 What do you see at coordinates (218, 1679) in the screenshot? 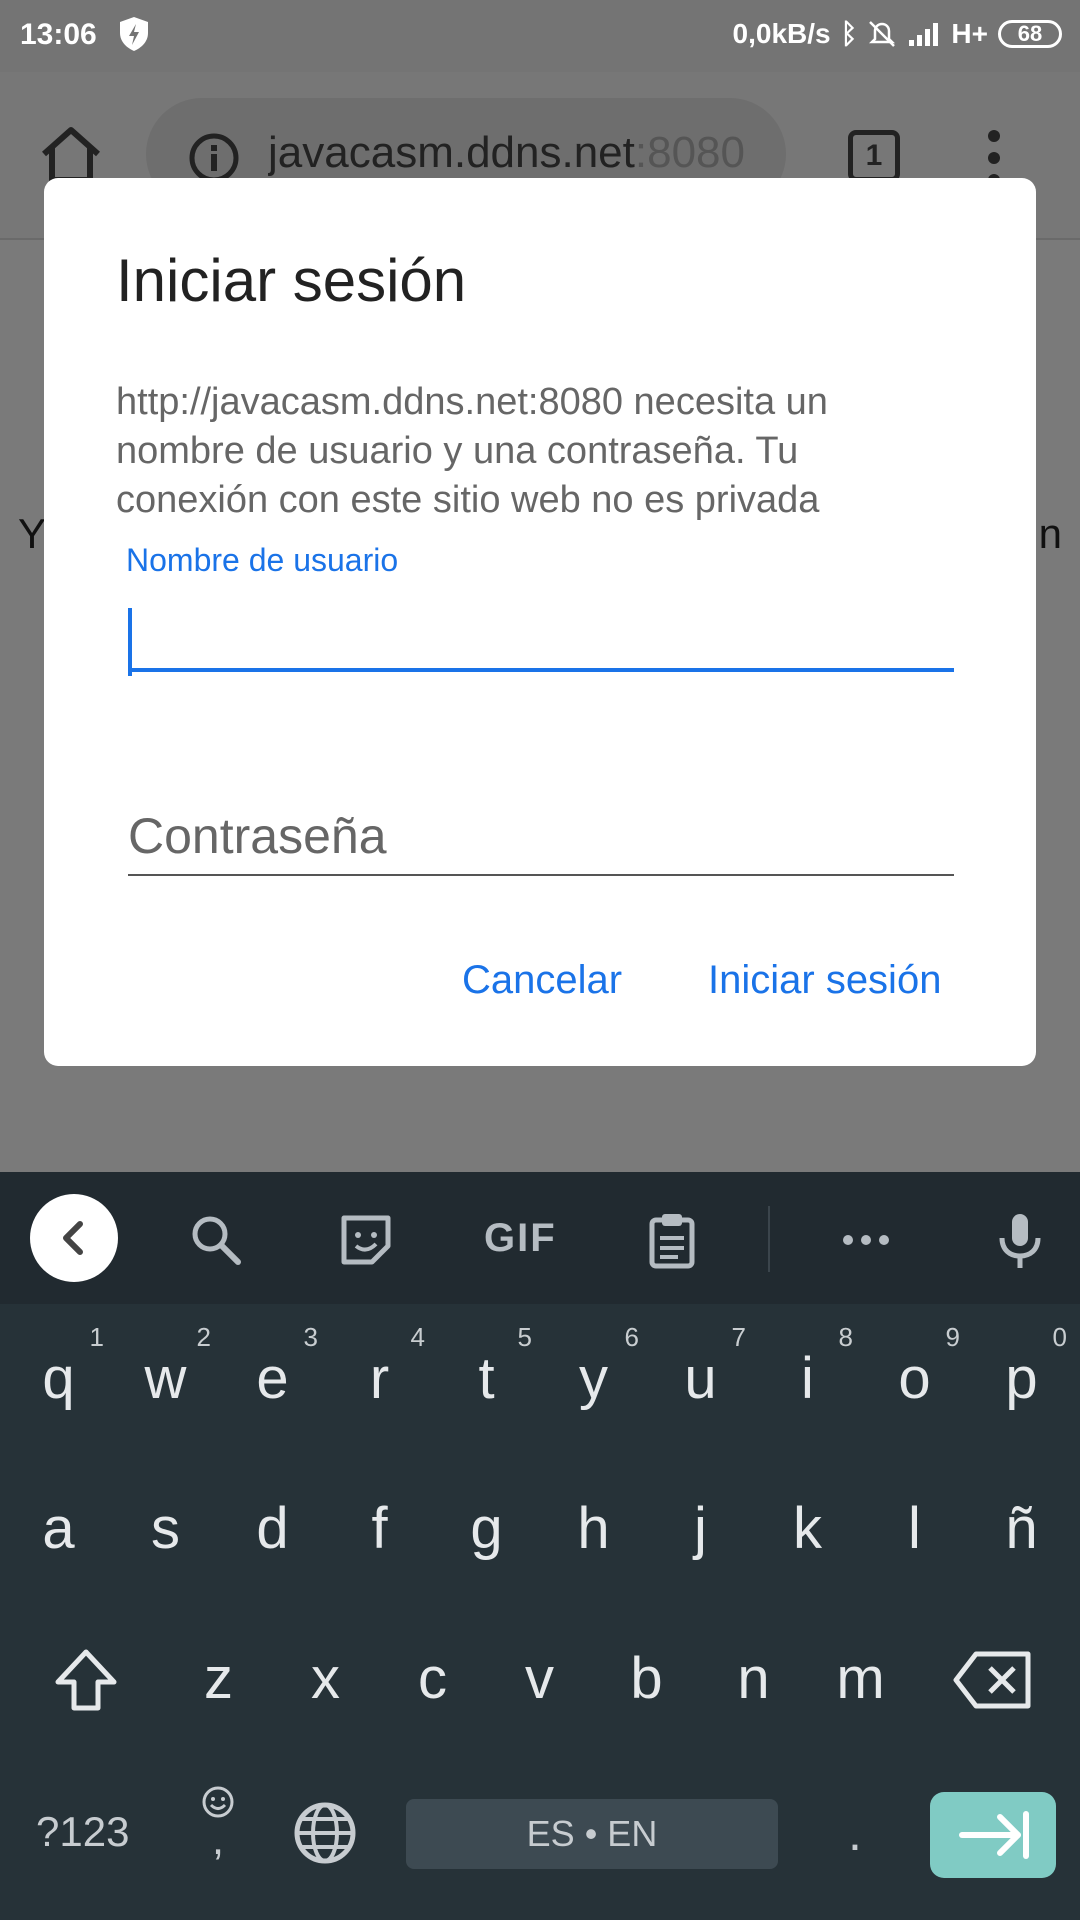
I see `key-z: z` at bounding box center [218, 1679].